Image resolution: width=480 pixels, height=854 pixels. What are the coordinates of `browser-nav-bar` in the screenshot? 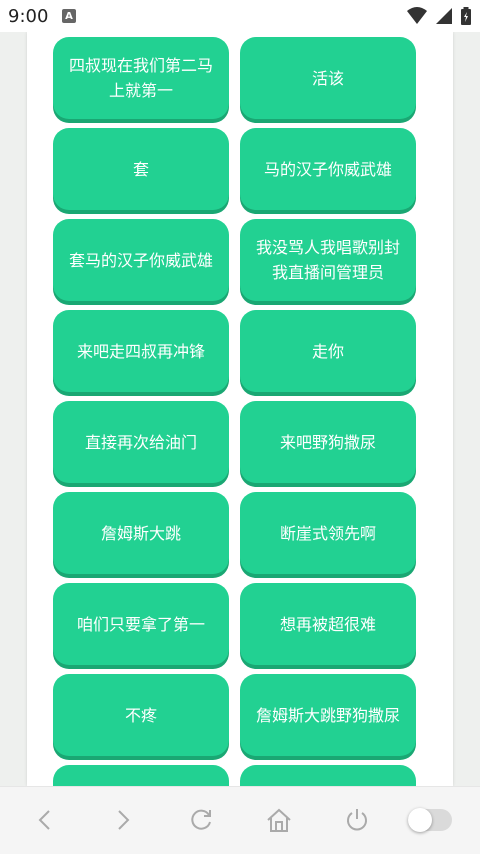 It's located at (240, 820).